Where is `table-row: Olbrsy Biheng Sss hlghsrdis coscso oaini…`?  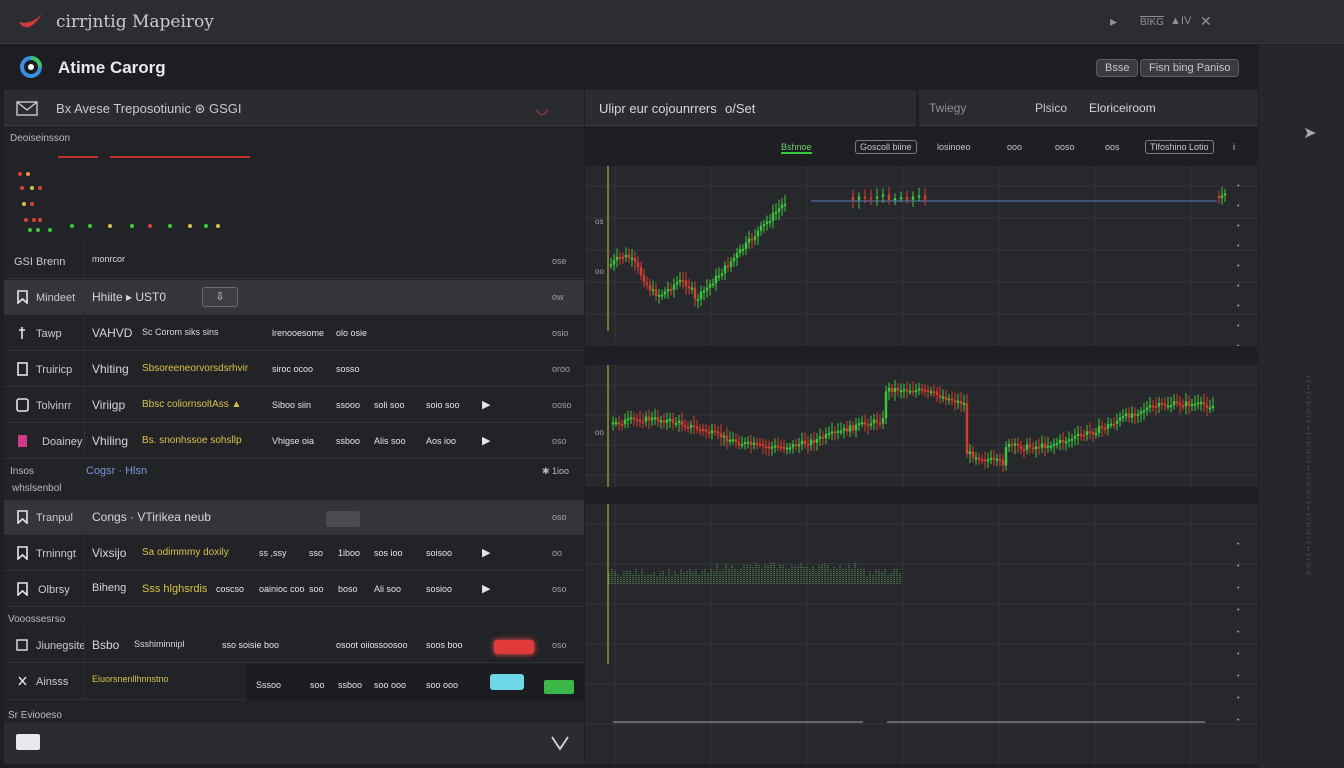
table-row: Olbrsy Biheng Sss hlghsrdis coscso oaini… is located at coordinates (294, 589).